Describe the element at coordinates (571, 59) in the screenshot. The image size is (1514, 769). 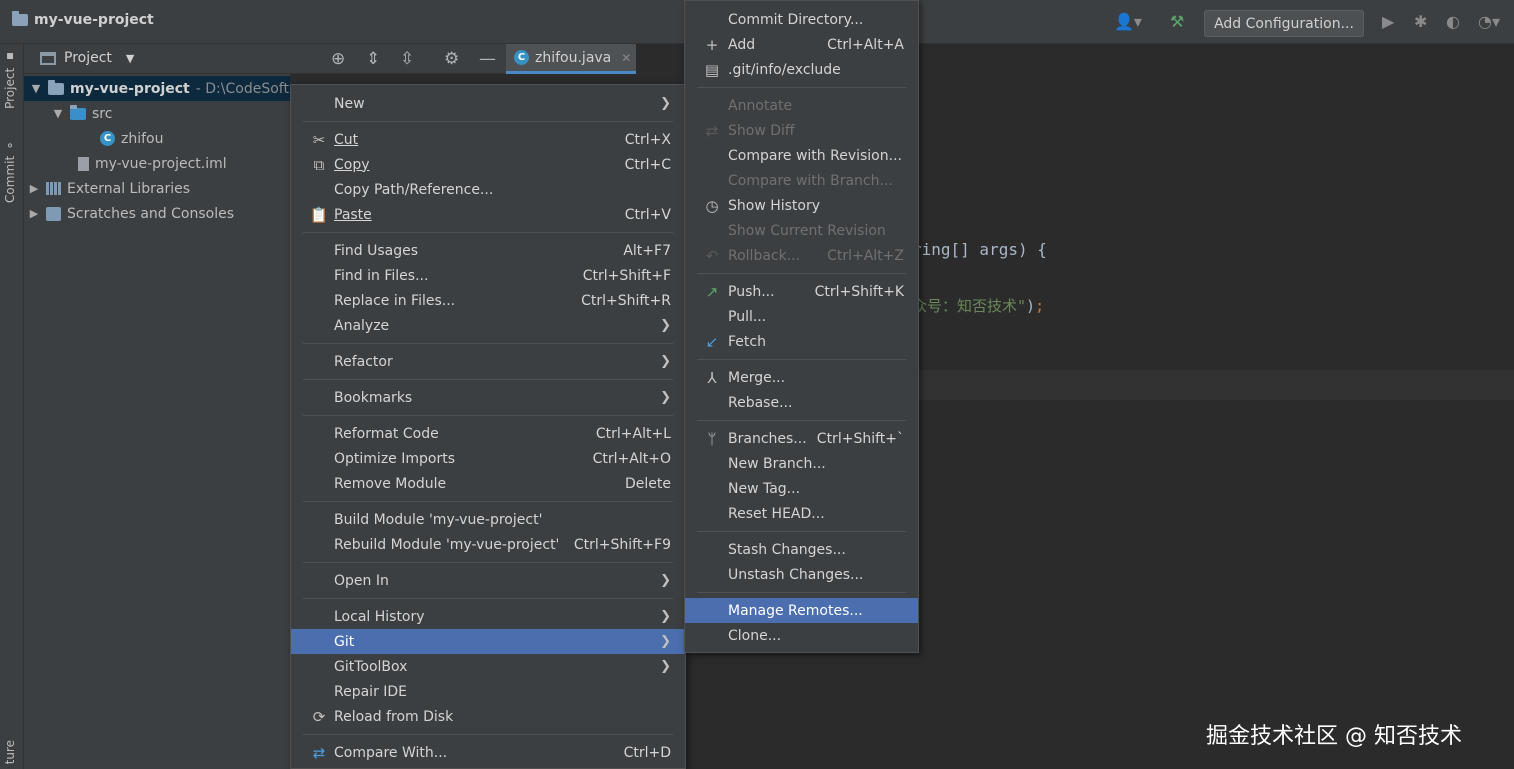
I see `editor-tab-zhifou: C zhifou.java ✕` at that location.